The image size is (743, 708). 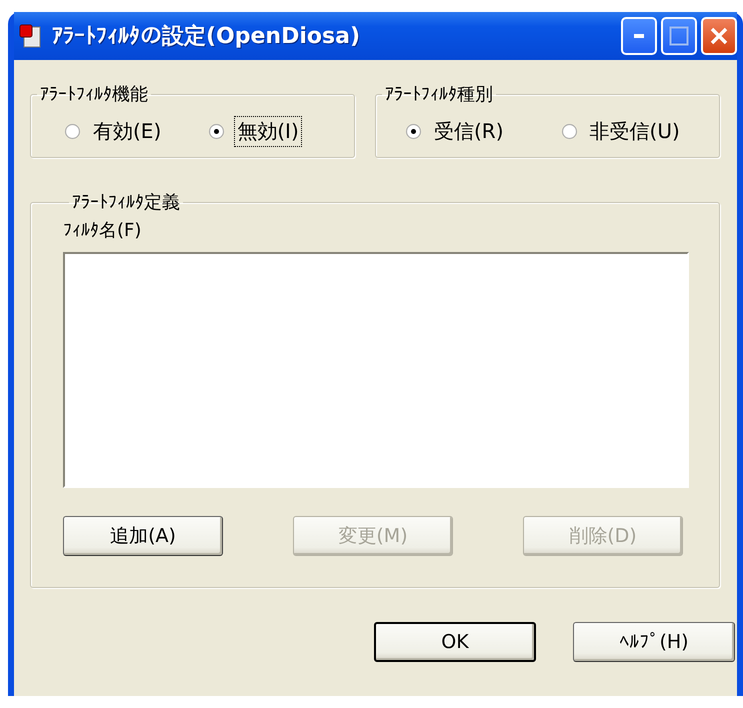 I want to click on maximize-button, so click(x=679, y=36).